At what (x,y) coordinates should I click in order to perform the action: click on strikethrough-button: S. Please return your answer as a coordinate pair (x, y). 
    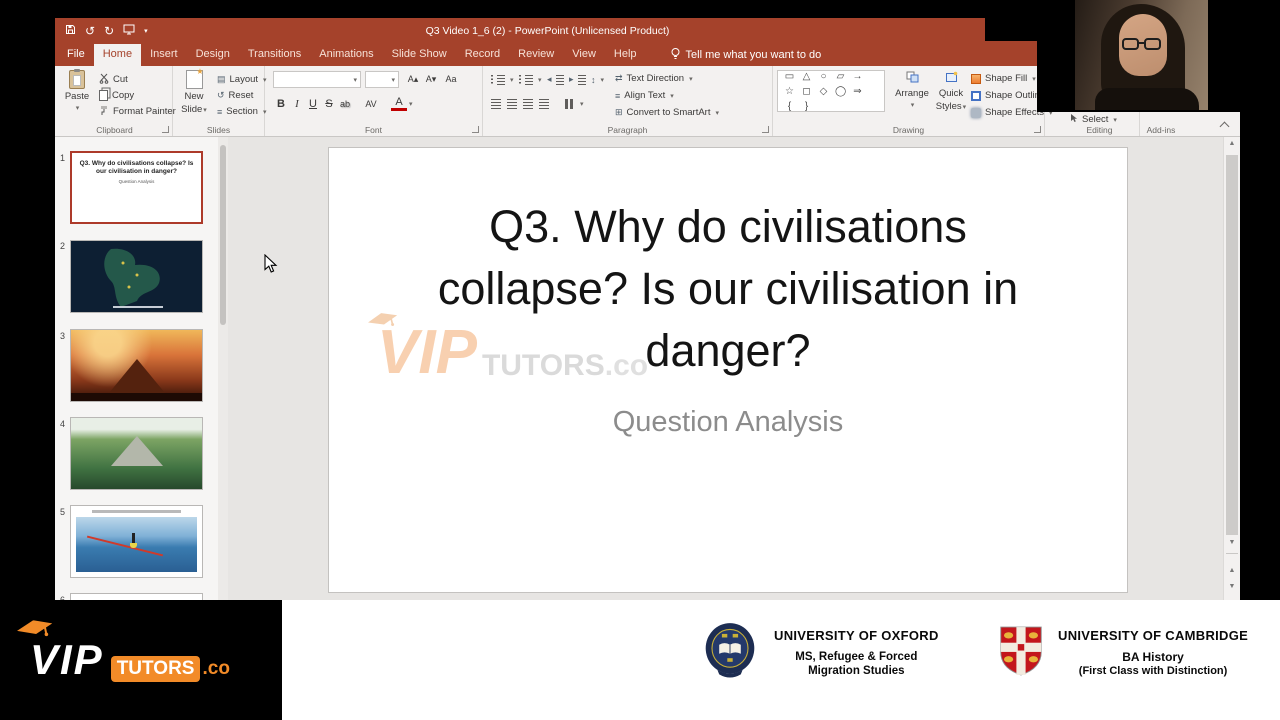
    Looking at the image, I should click on (329, 104).